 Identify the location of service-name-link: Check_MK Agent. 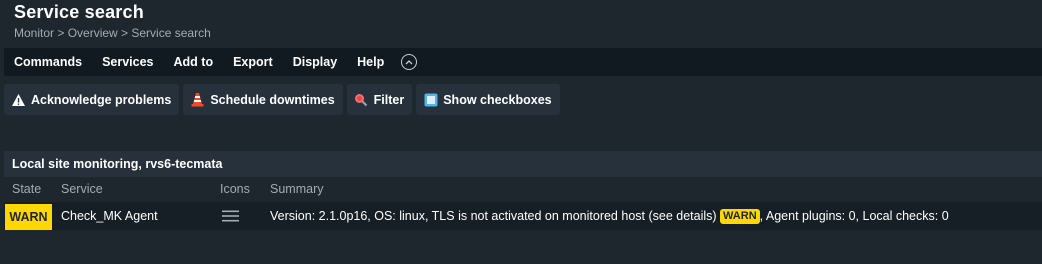
(109, 216).